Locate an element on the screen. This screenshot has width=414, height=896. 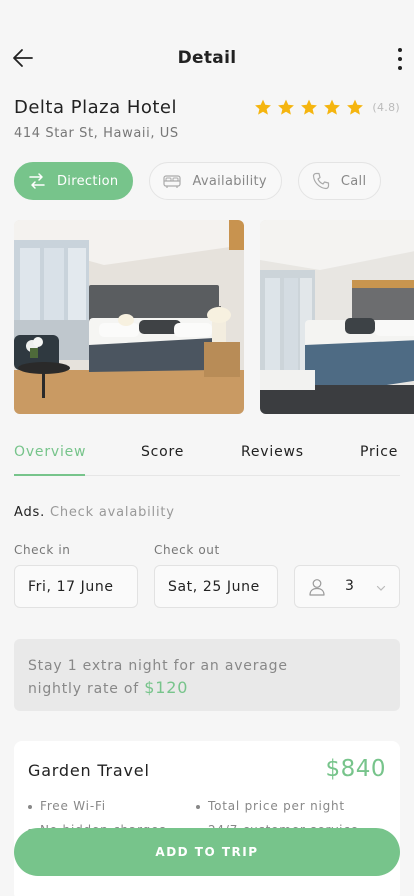
guests-select: 3 is located at coordinates (347, 586).